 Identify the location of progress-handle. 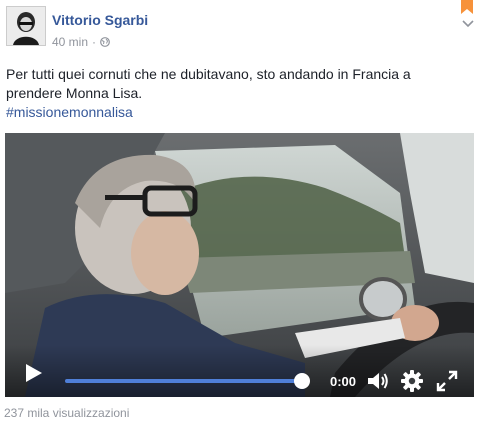
(302, 381).